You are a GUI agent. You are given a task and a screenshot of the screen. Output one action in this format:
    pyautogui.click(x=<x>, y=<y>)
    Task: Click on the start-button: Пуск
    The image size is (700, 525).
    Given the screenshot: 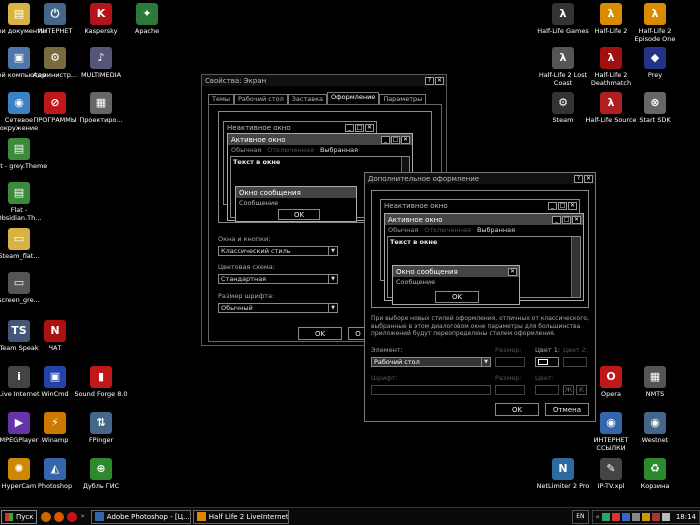 What is the action you would take?
    pyautogui.click(x=19, y=516)
    